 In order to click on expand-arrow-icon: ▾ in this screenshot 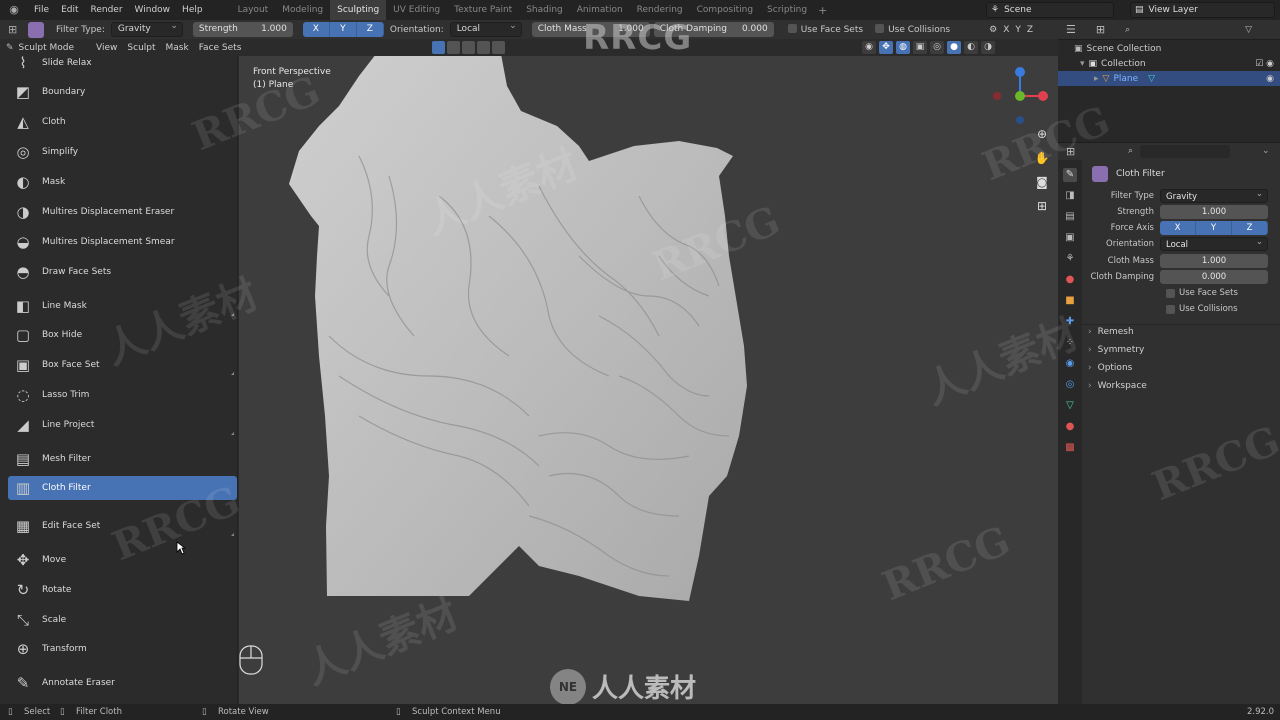, I will do `click(1082, 64)`.